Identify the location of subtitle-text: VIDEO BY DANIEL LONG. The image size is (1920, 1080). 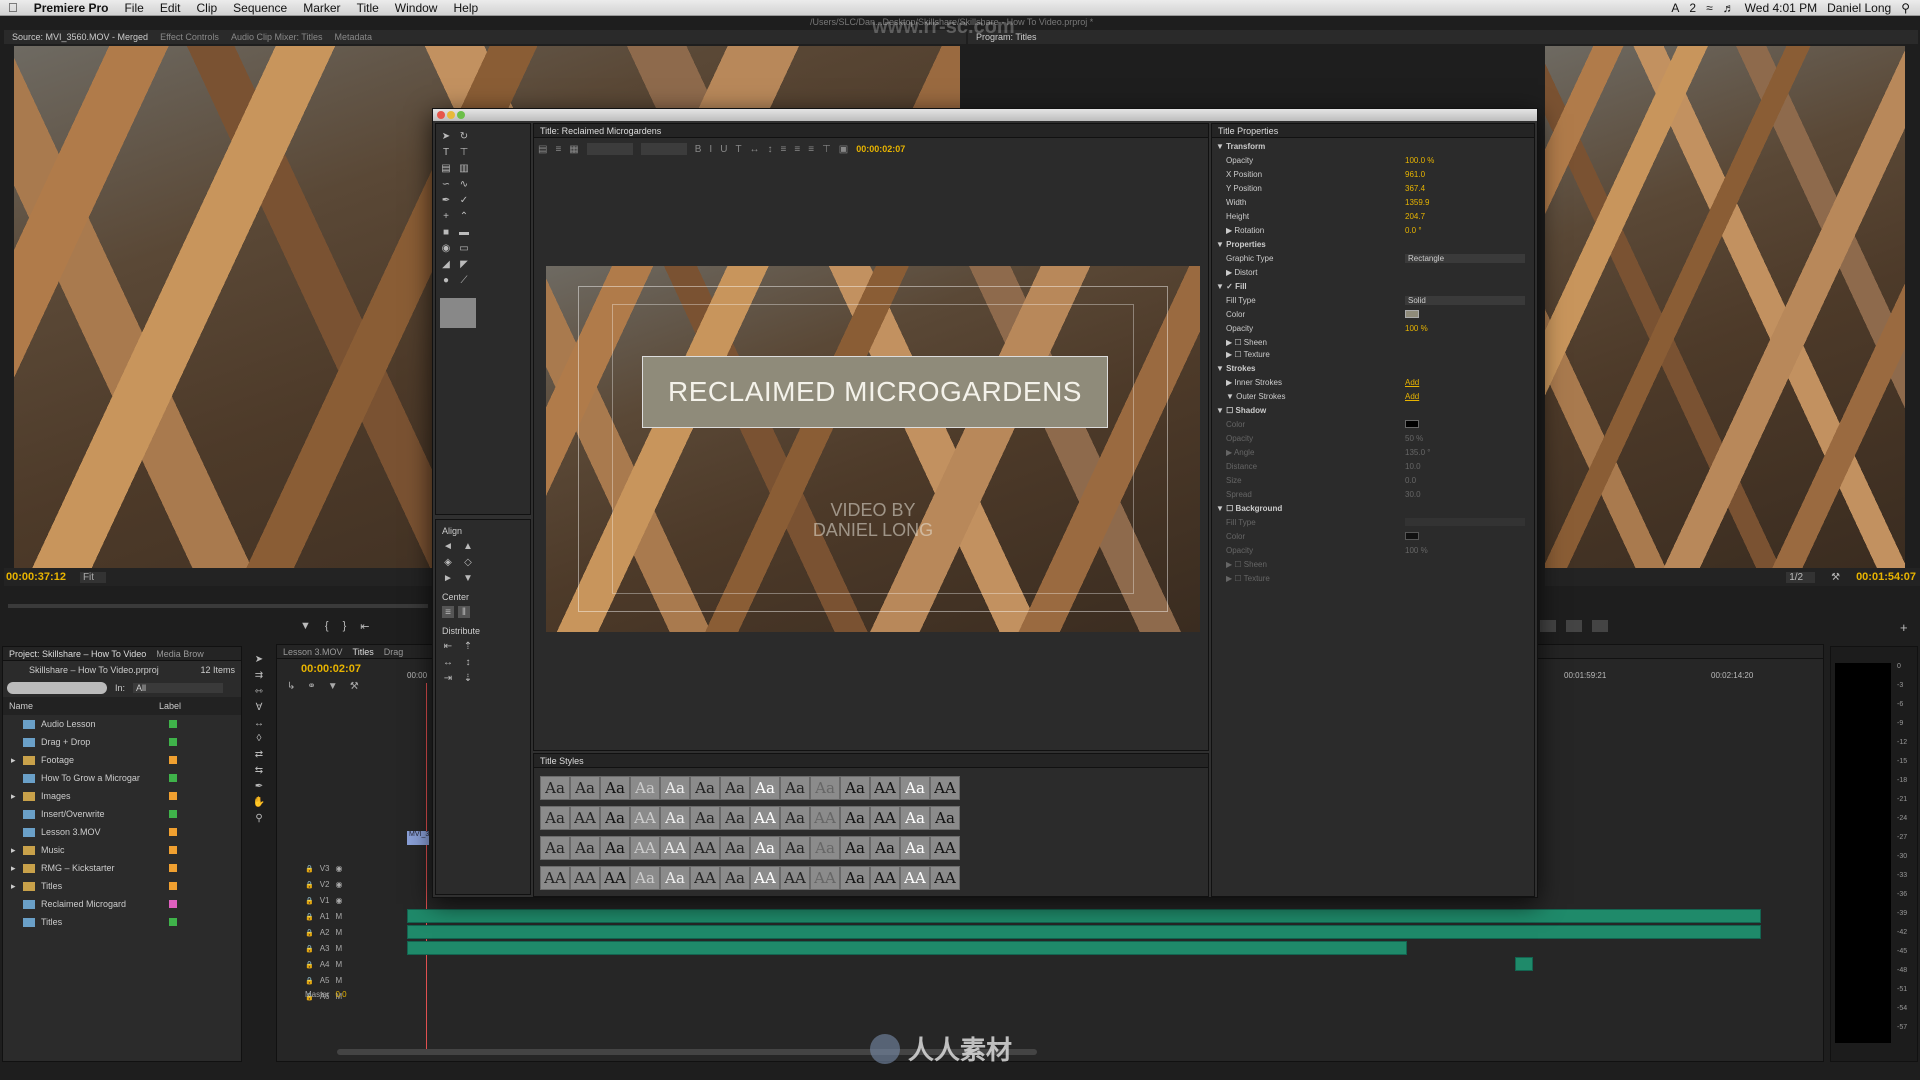
(873, 520).